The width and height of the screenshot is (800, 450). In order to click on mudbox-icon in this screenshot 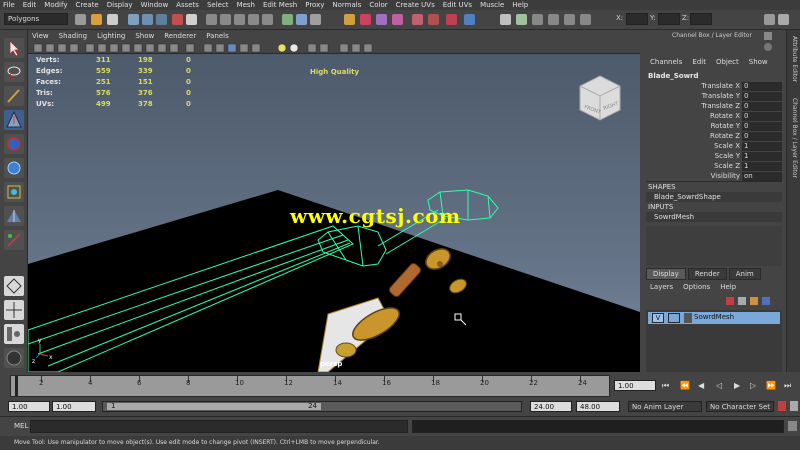, I will do `click(14, 358)`.